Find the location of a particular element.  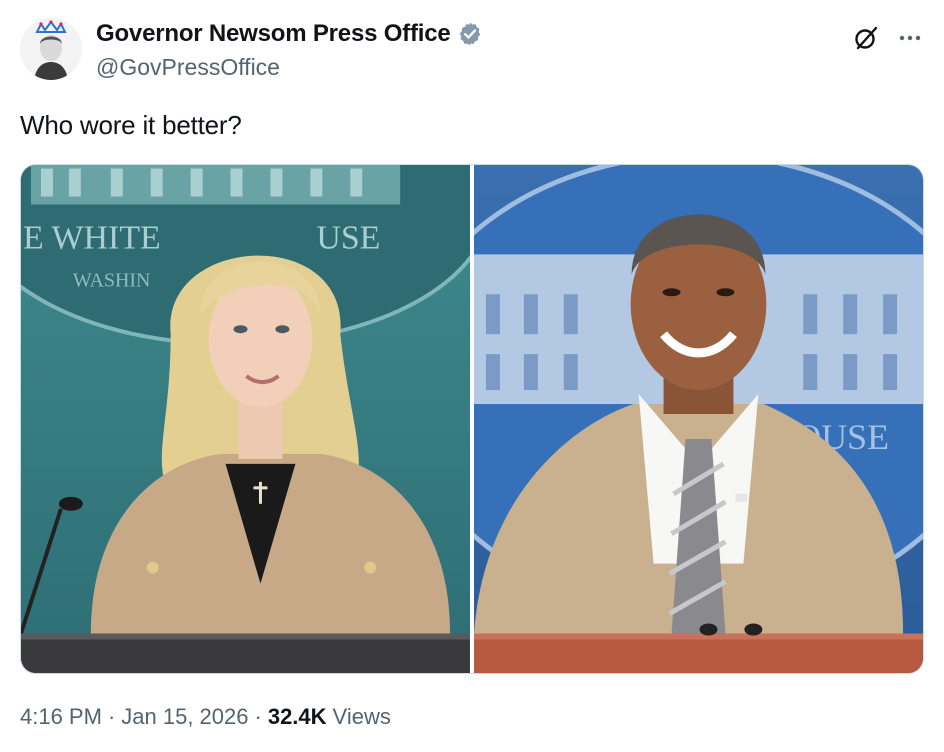

seal-text-top: E WHITE is located at coordinates (92, 237).